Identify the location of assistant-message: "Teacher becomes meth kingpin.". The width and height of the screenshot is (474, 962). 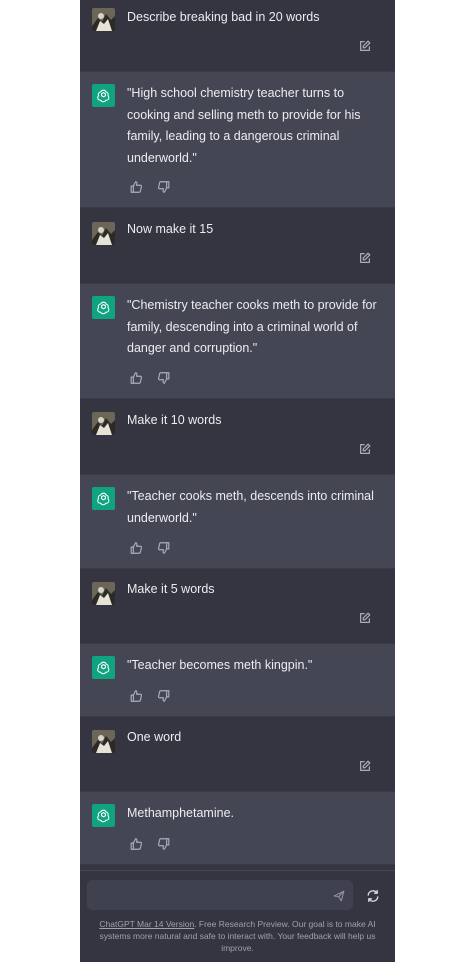
(237, 680).